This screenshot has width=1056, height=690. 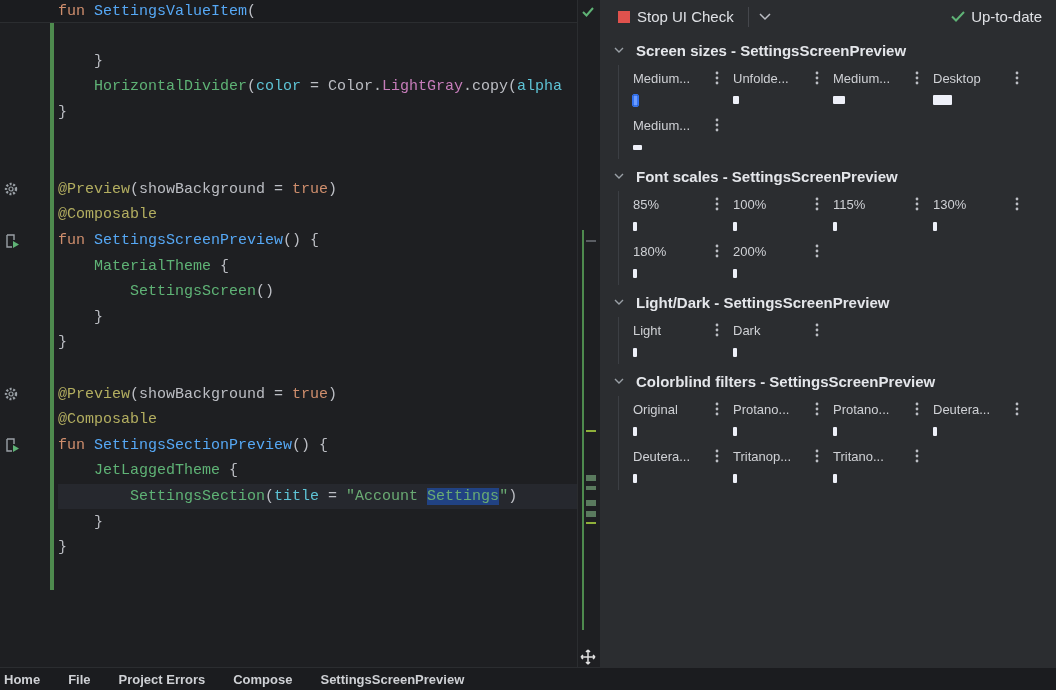 What do you see at coordinates (263, 679) in the screenshot?
I see `bottom-tab: Compose` at bounding box center [263, 679].